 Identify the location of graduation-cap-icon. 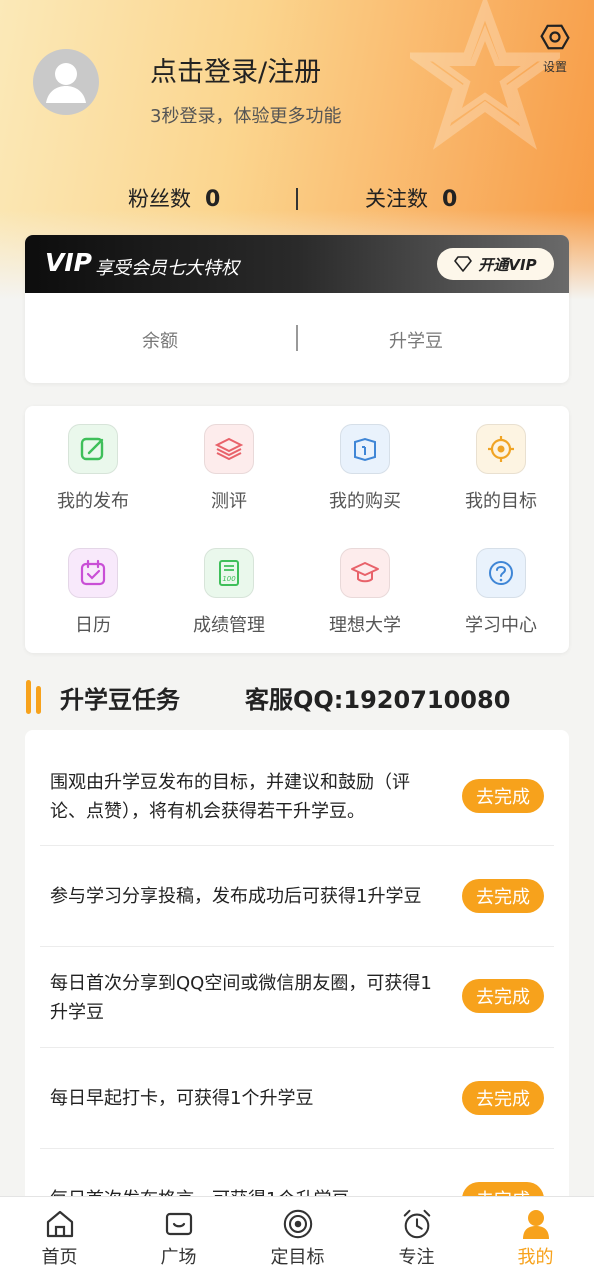
(365, 573).